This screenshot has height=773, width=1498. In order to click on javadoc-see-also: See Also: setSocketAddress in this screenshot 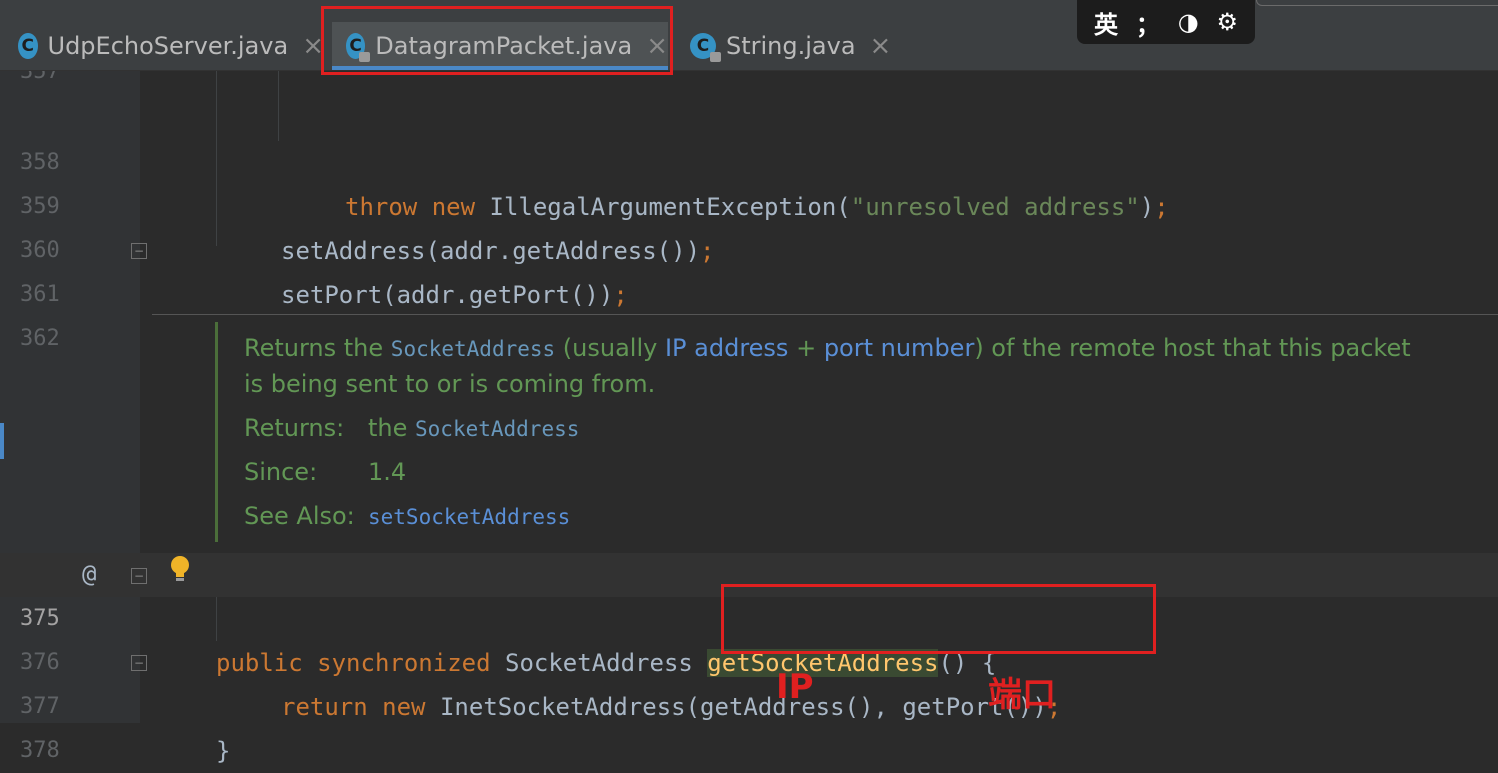, I will do `click(407, 516)`.